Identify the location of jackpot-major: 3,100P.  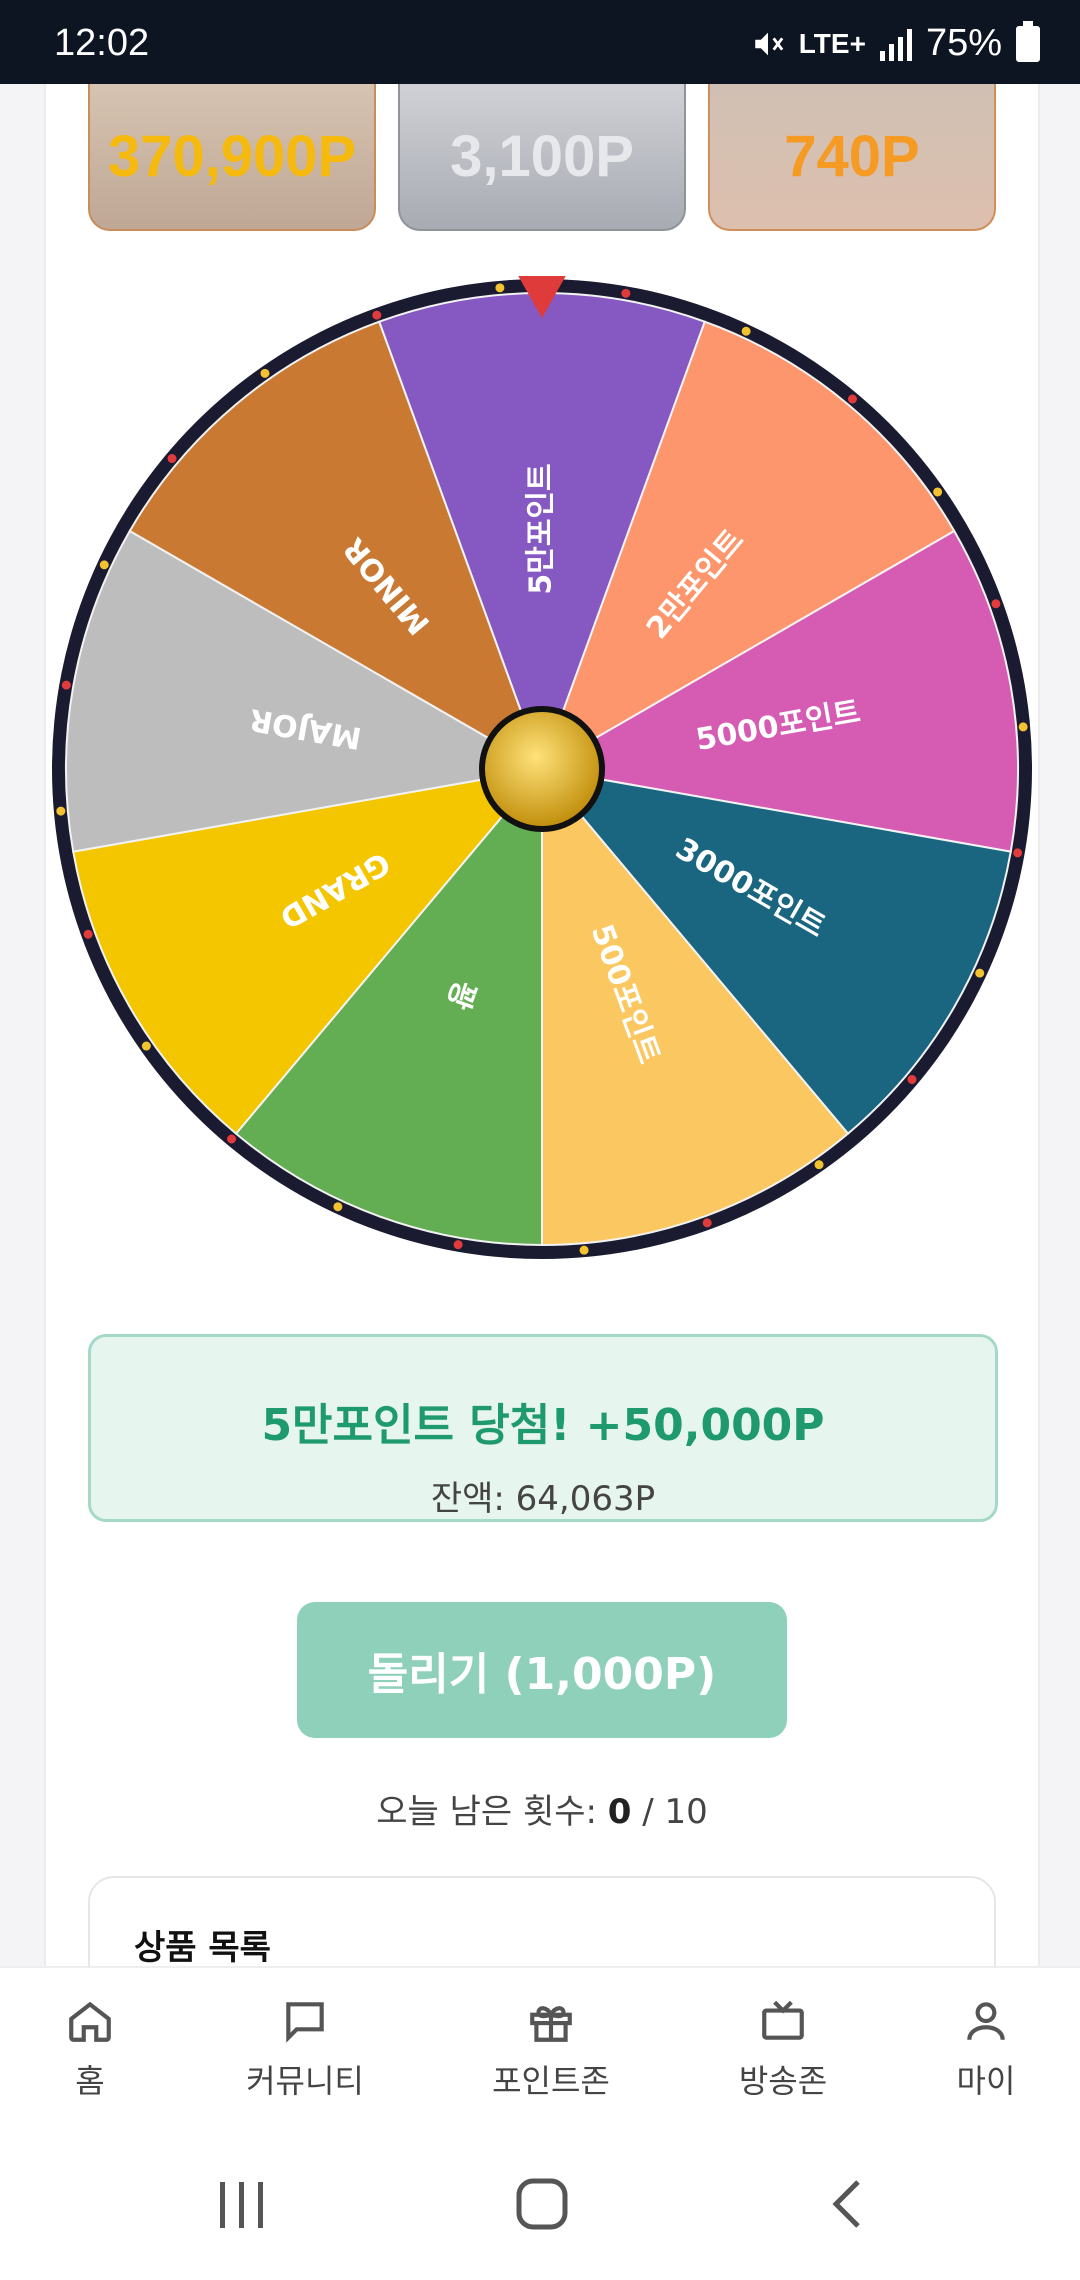
(542, 157).